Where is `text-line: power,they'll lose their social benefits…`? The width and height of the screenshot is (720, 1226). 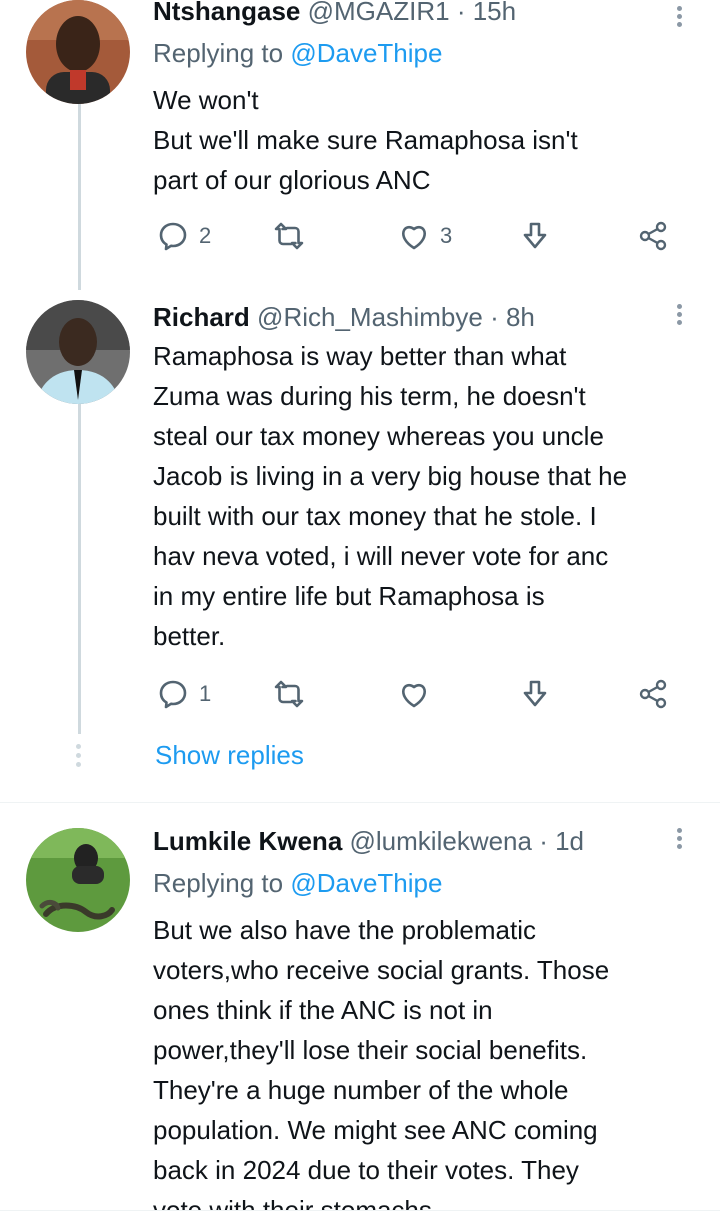 text-line: power,they'll lose their social benefits… is located at coordinates (370, 1050).